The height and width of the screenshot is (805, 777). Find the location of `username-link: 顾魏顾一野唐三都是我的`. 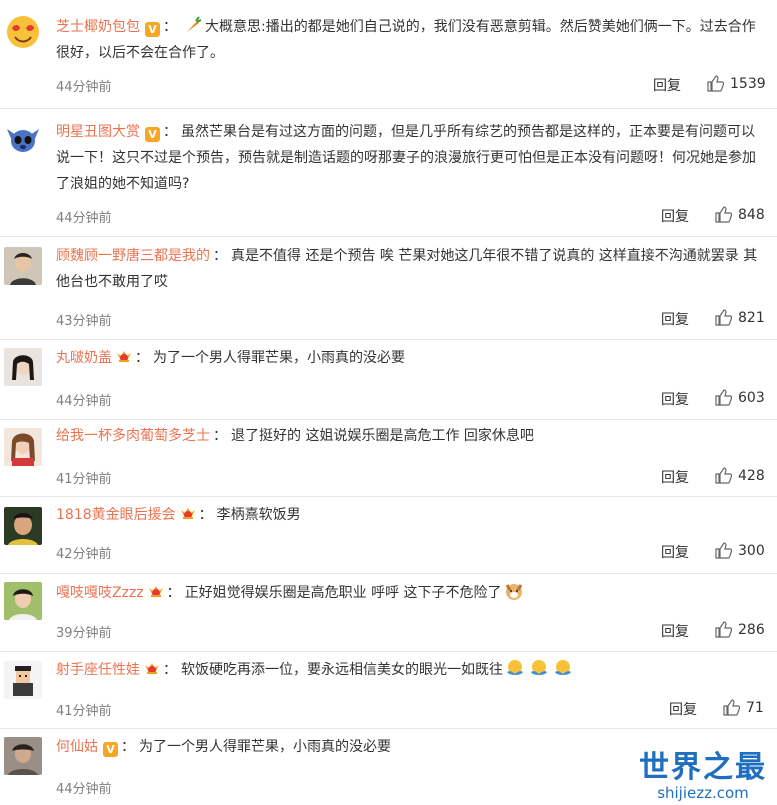

username-link: 顾魏顾一野唐三都是我的 is located at coordinates (133, 256).